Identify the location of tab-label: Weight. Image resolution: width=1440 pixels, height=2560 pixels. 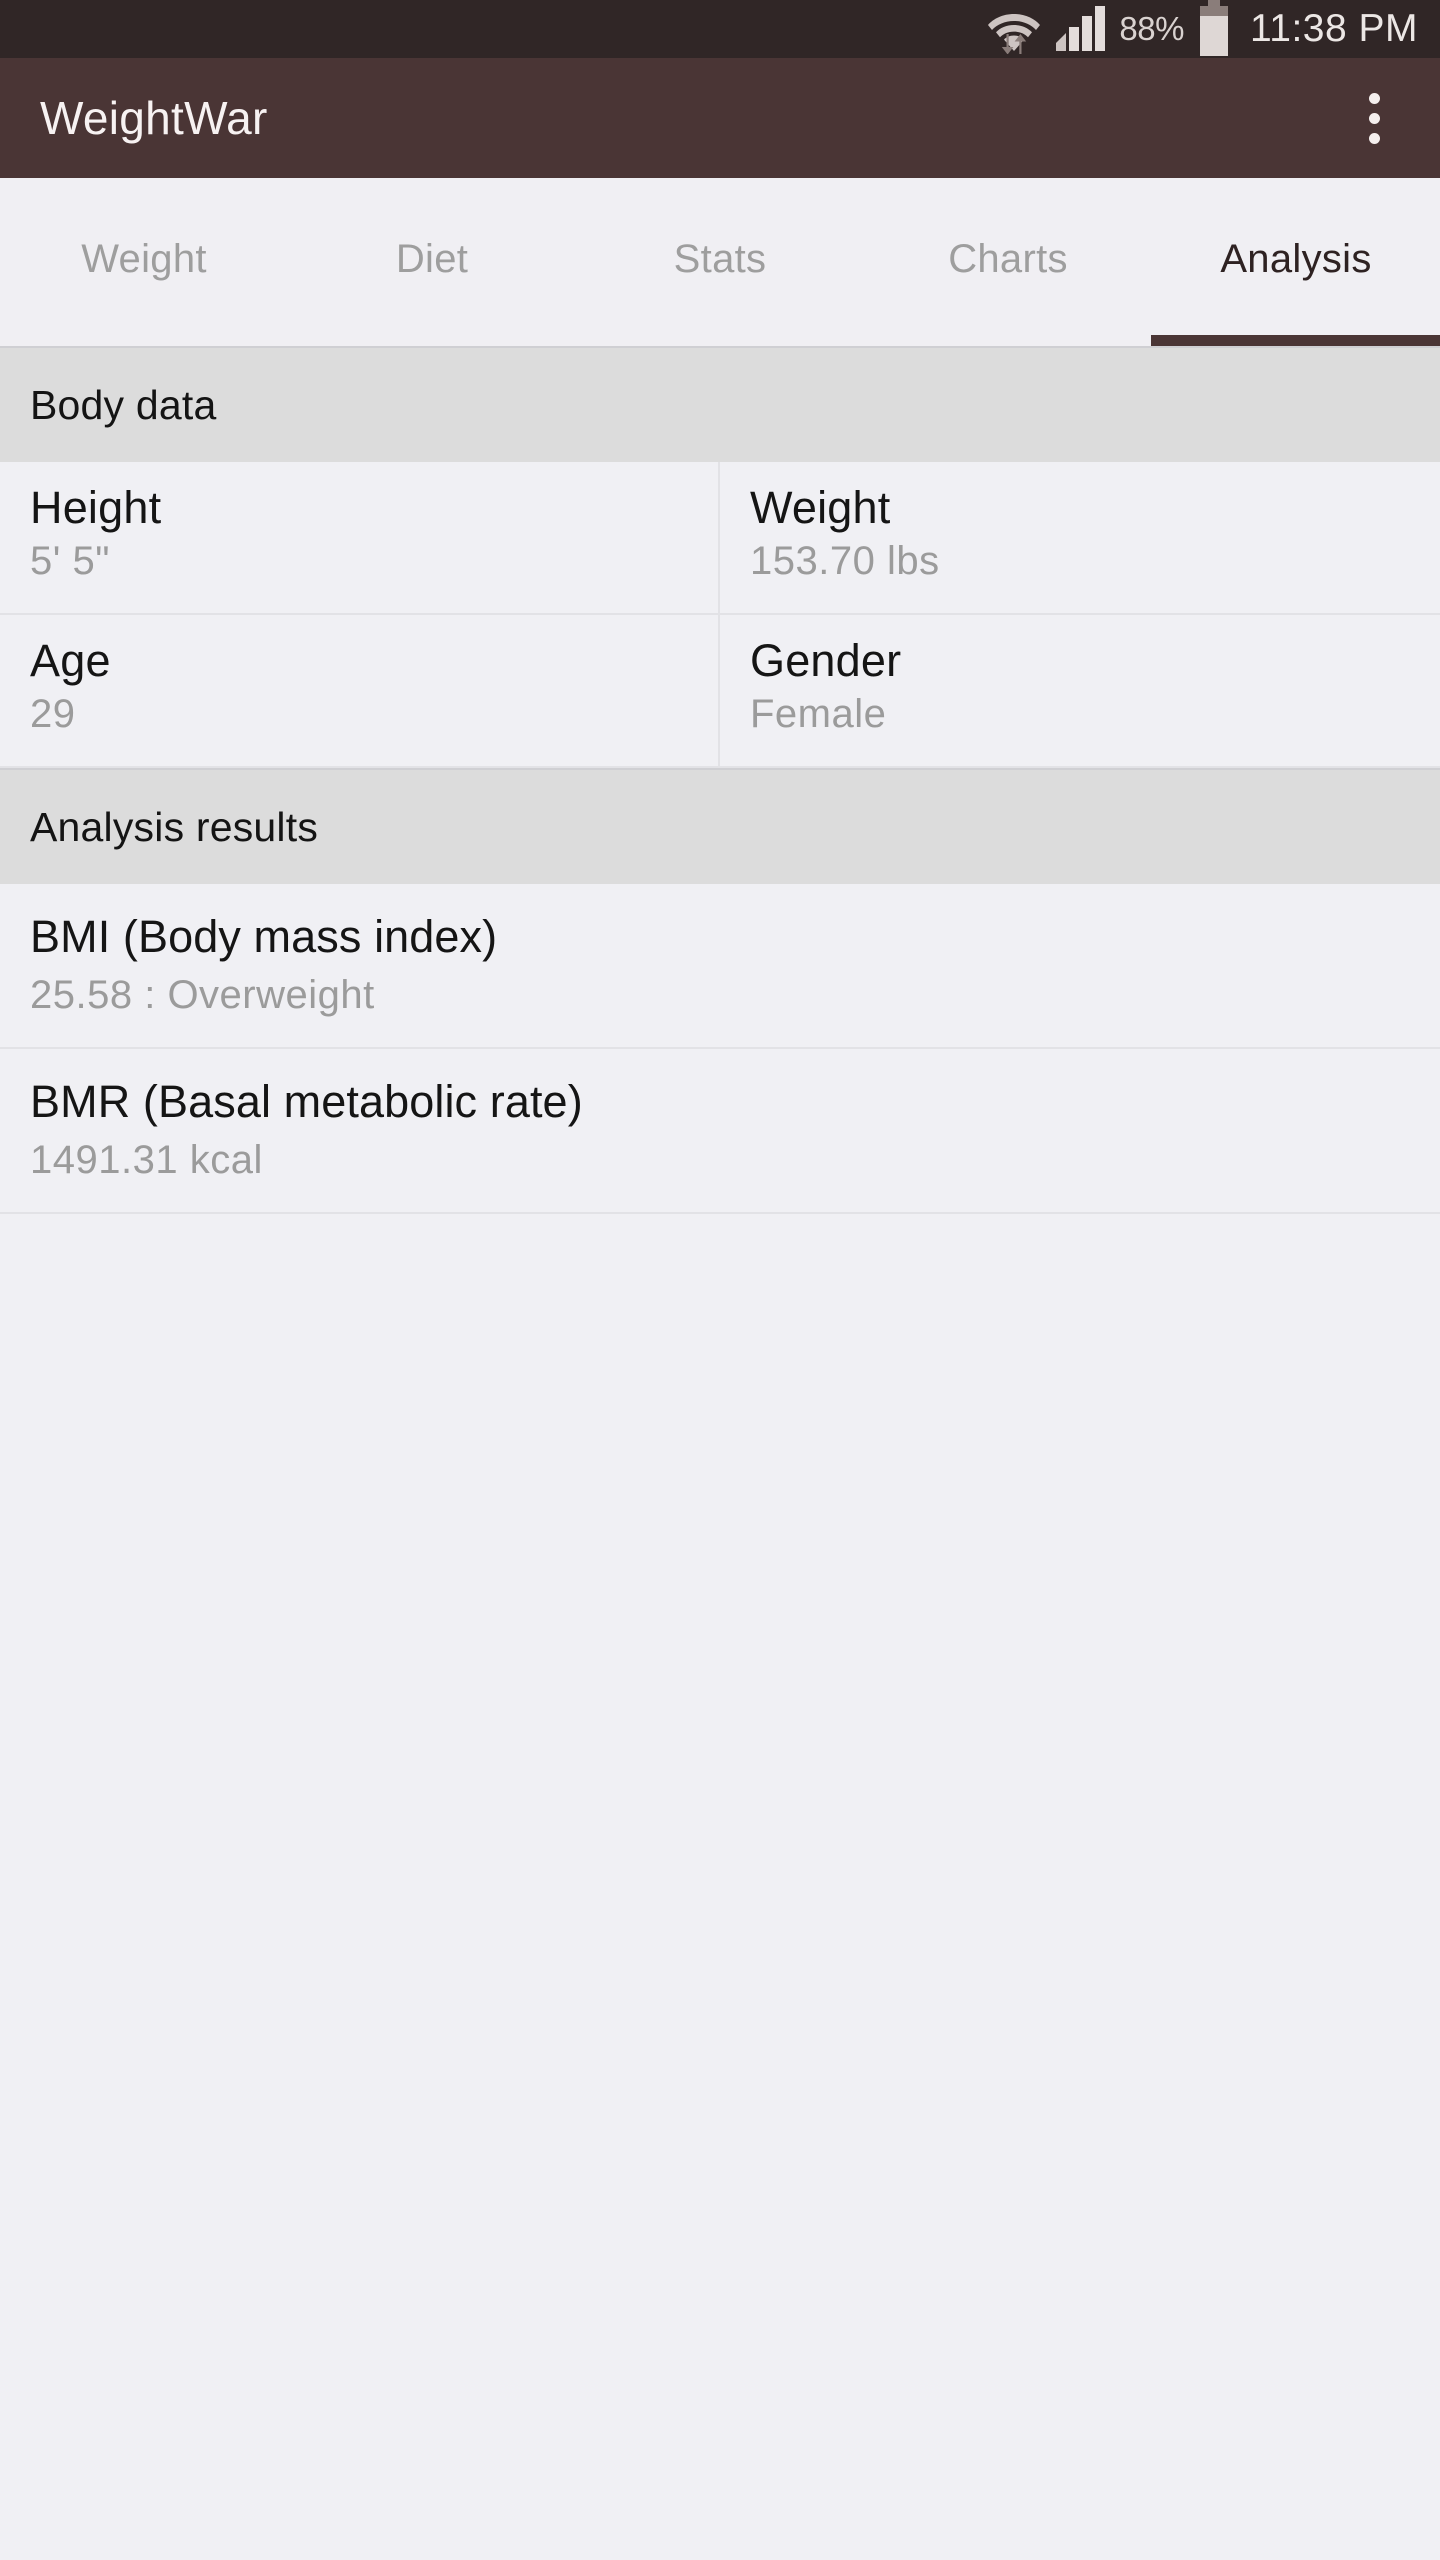
(144, 258).